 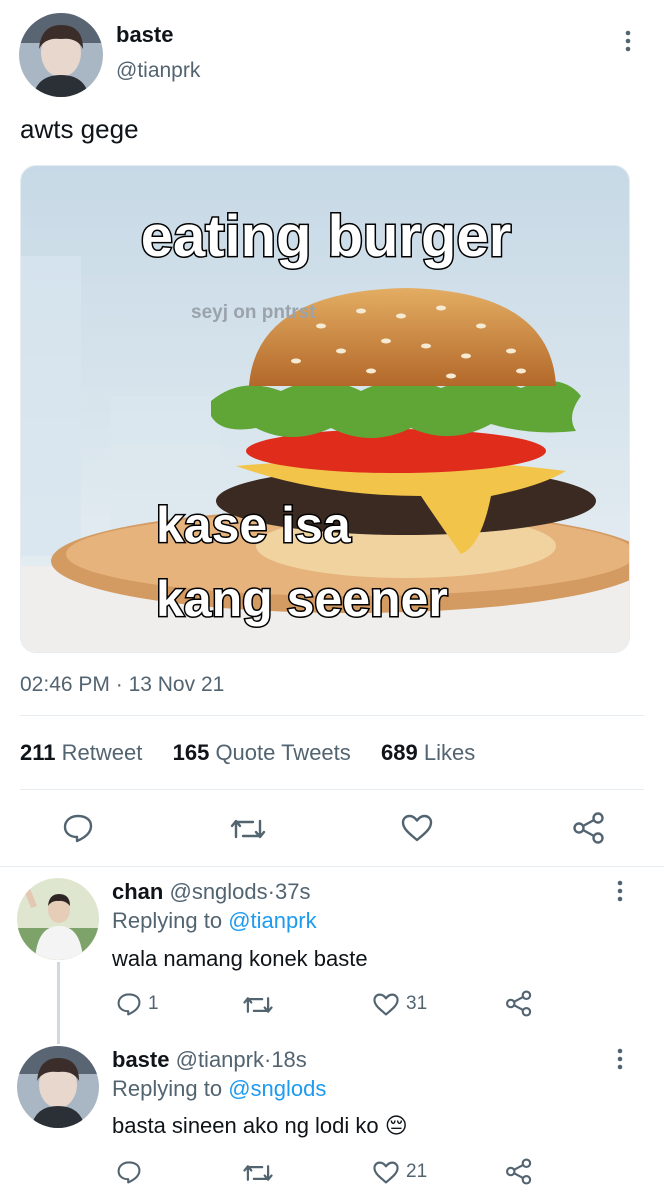 I want to click on reply-author-name: baste, so click(x=140, y=1059).